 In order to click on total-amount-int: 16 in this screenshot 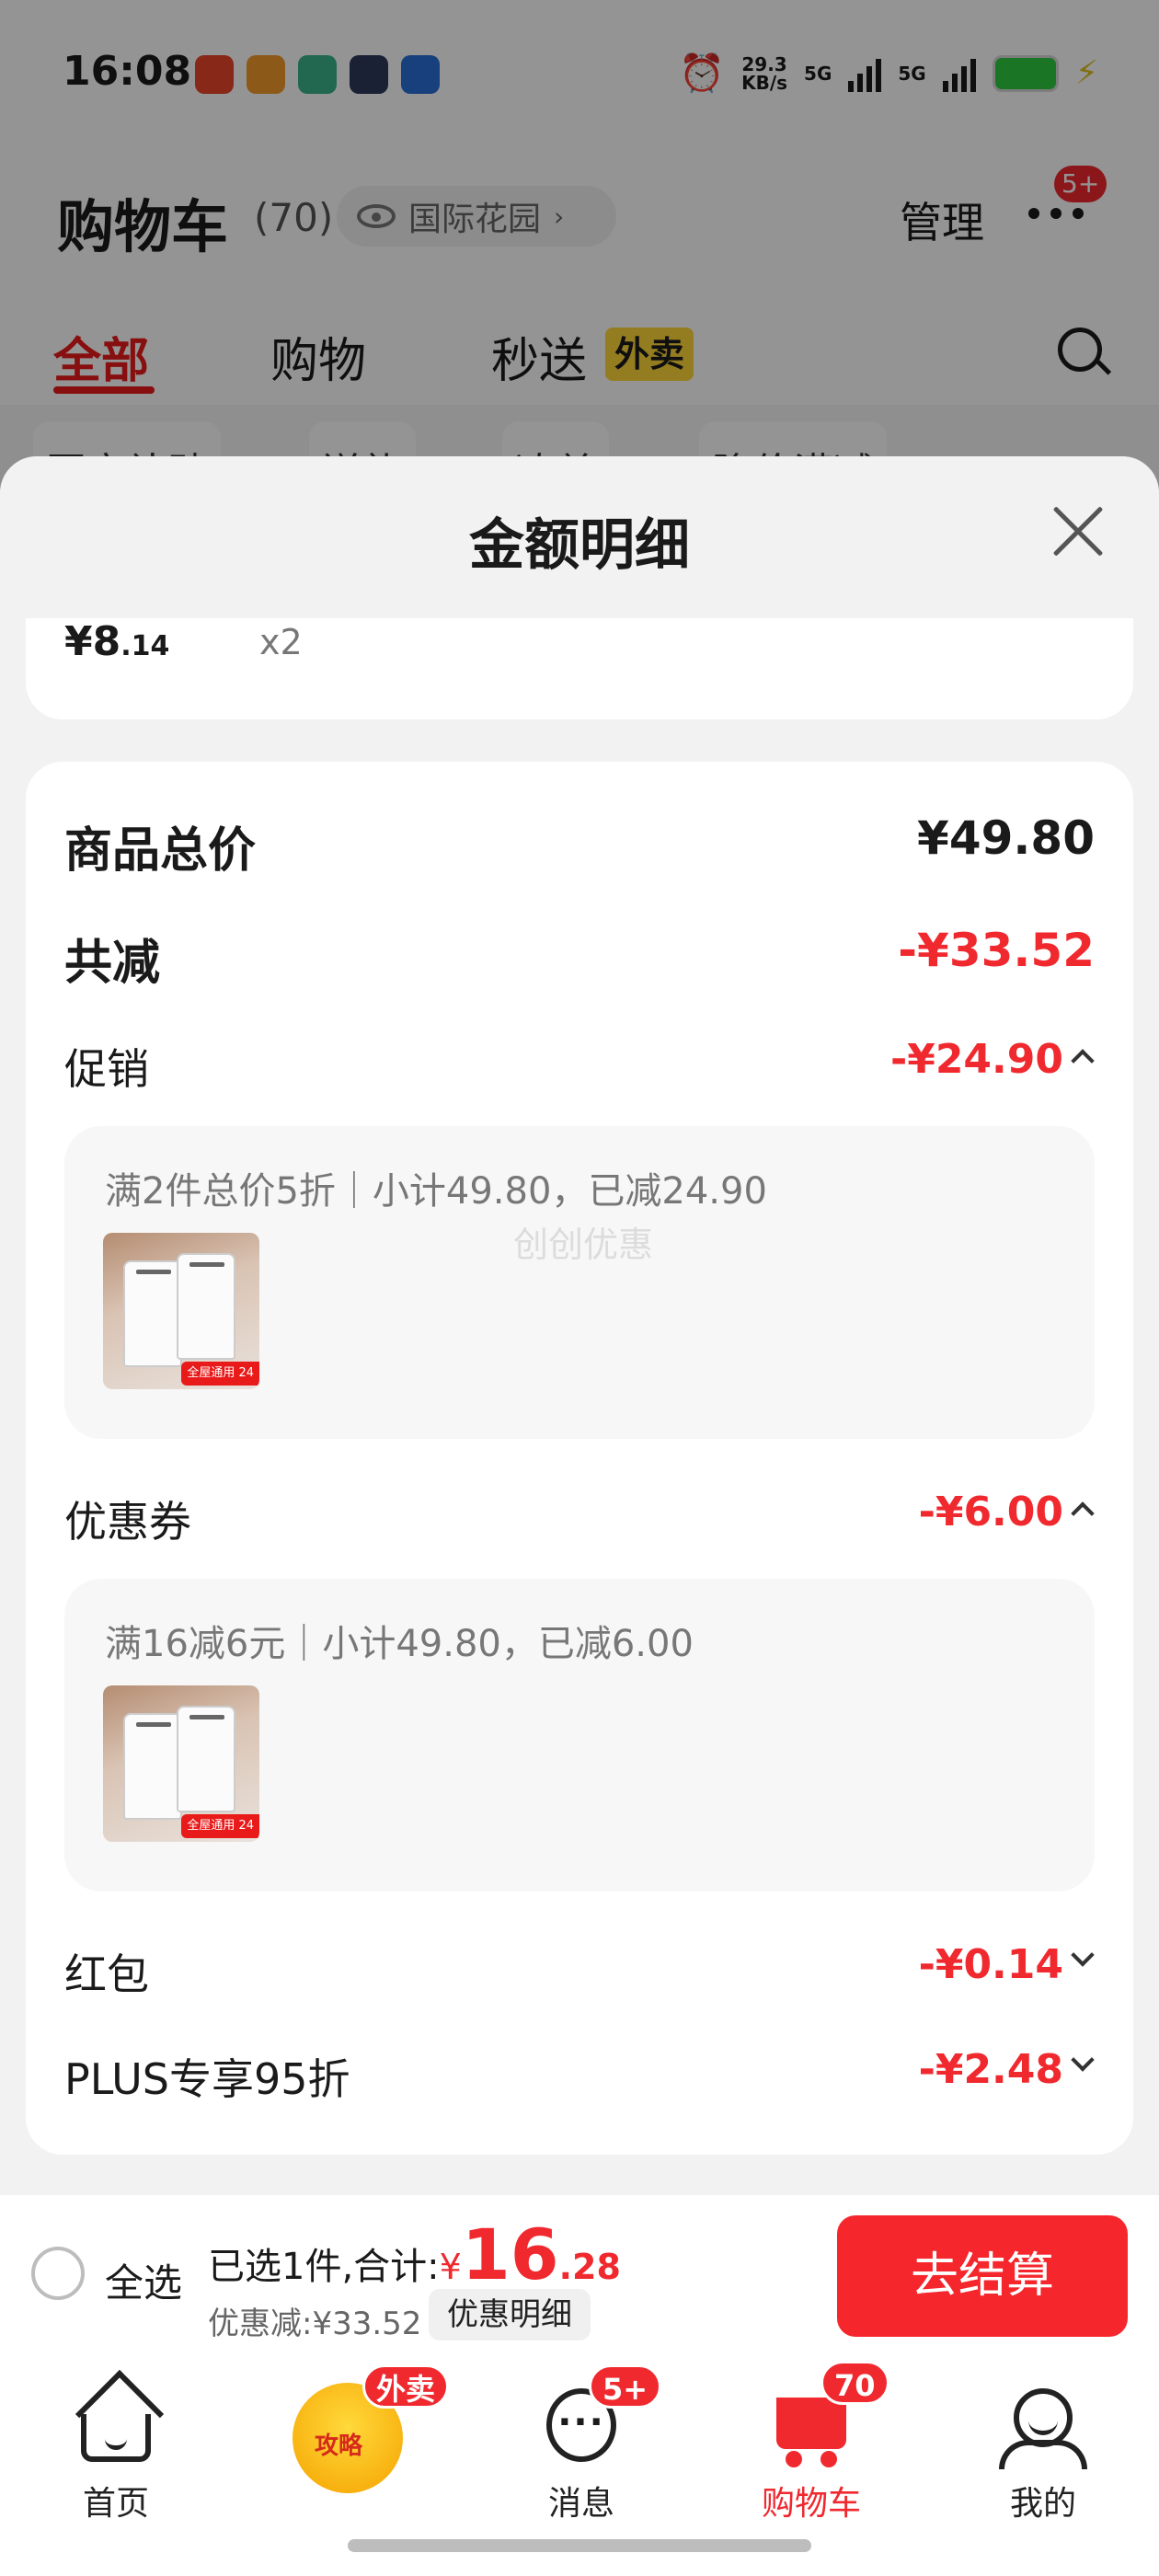, I will do `click(510, 2254)`.